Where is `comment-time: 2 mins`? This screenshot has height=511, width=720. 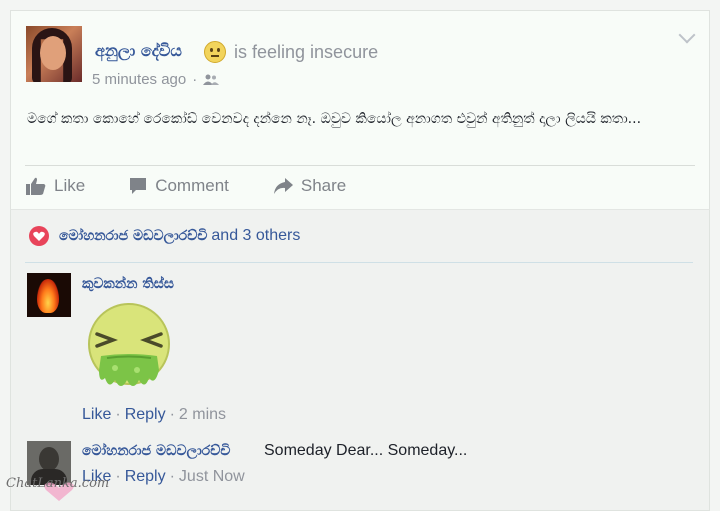 comment-time: 2 mins is located at coordinates (202, 414).